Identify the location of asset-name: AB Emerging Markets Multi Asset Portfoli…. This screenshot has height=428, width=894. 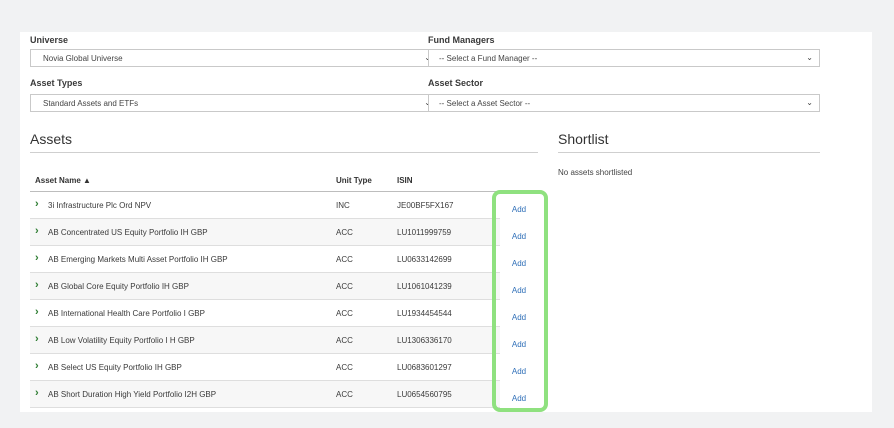
(138, 259).